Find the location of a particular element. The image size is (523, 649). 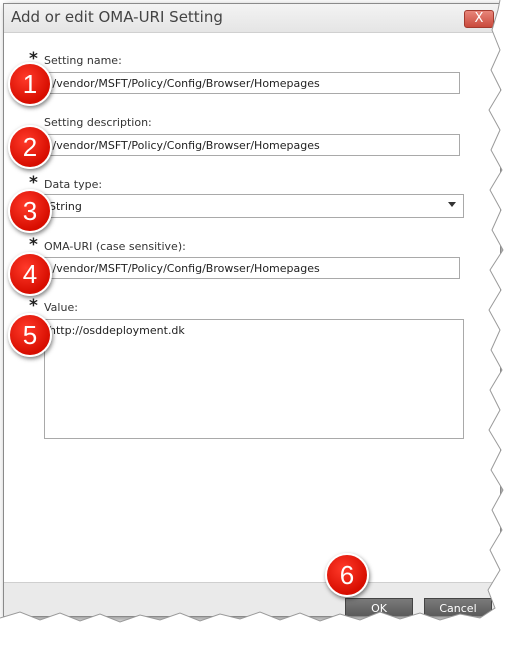

data-type-select: String is located at coordinates (254, 206).